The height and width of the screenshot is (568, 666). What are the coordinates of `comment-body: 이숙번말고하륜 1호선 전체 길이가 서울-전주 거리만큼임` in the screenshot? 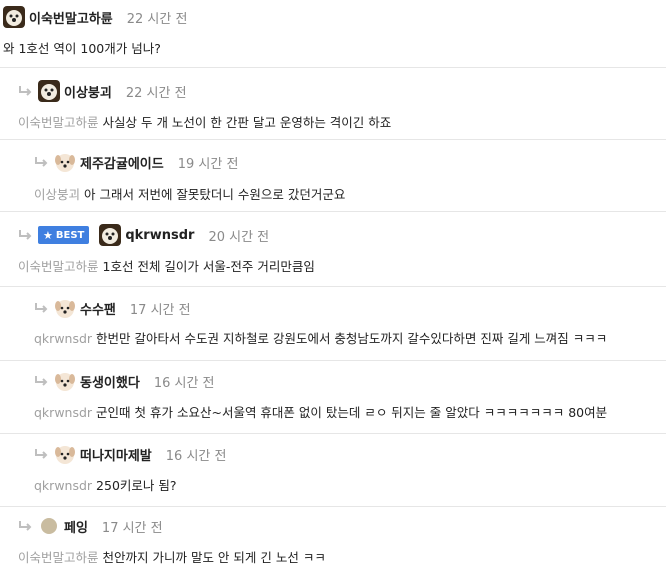 It's located at (166, 265).